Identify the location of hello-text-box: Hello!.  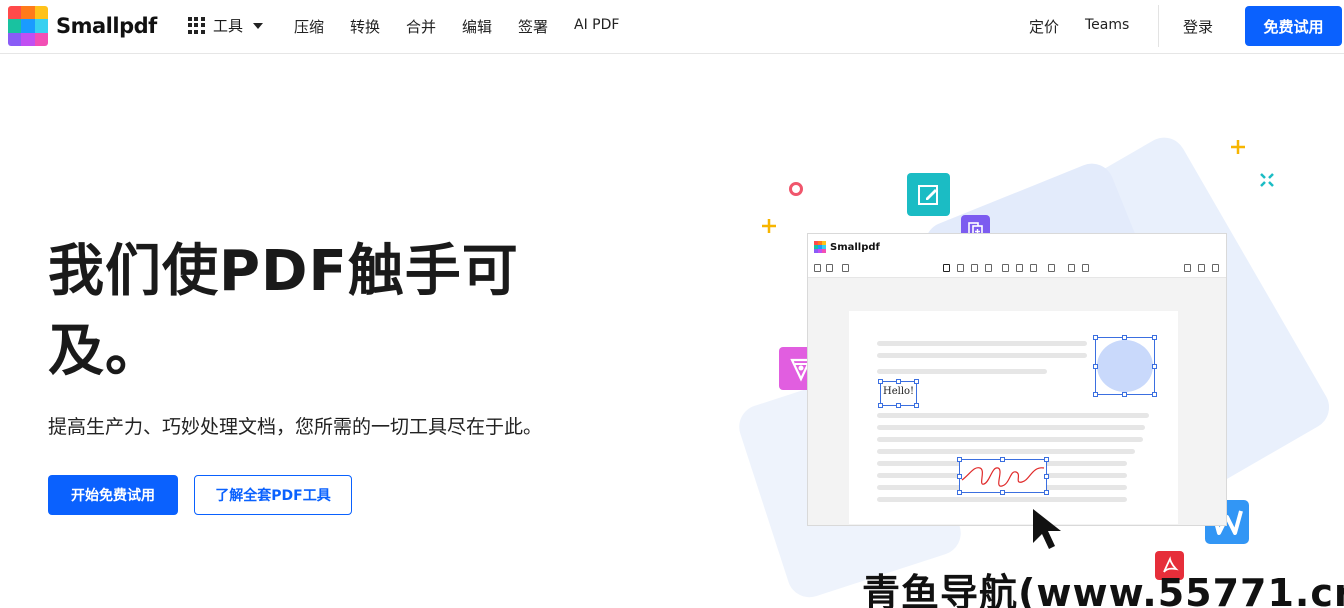
(898, 393).